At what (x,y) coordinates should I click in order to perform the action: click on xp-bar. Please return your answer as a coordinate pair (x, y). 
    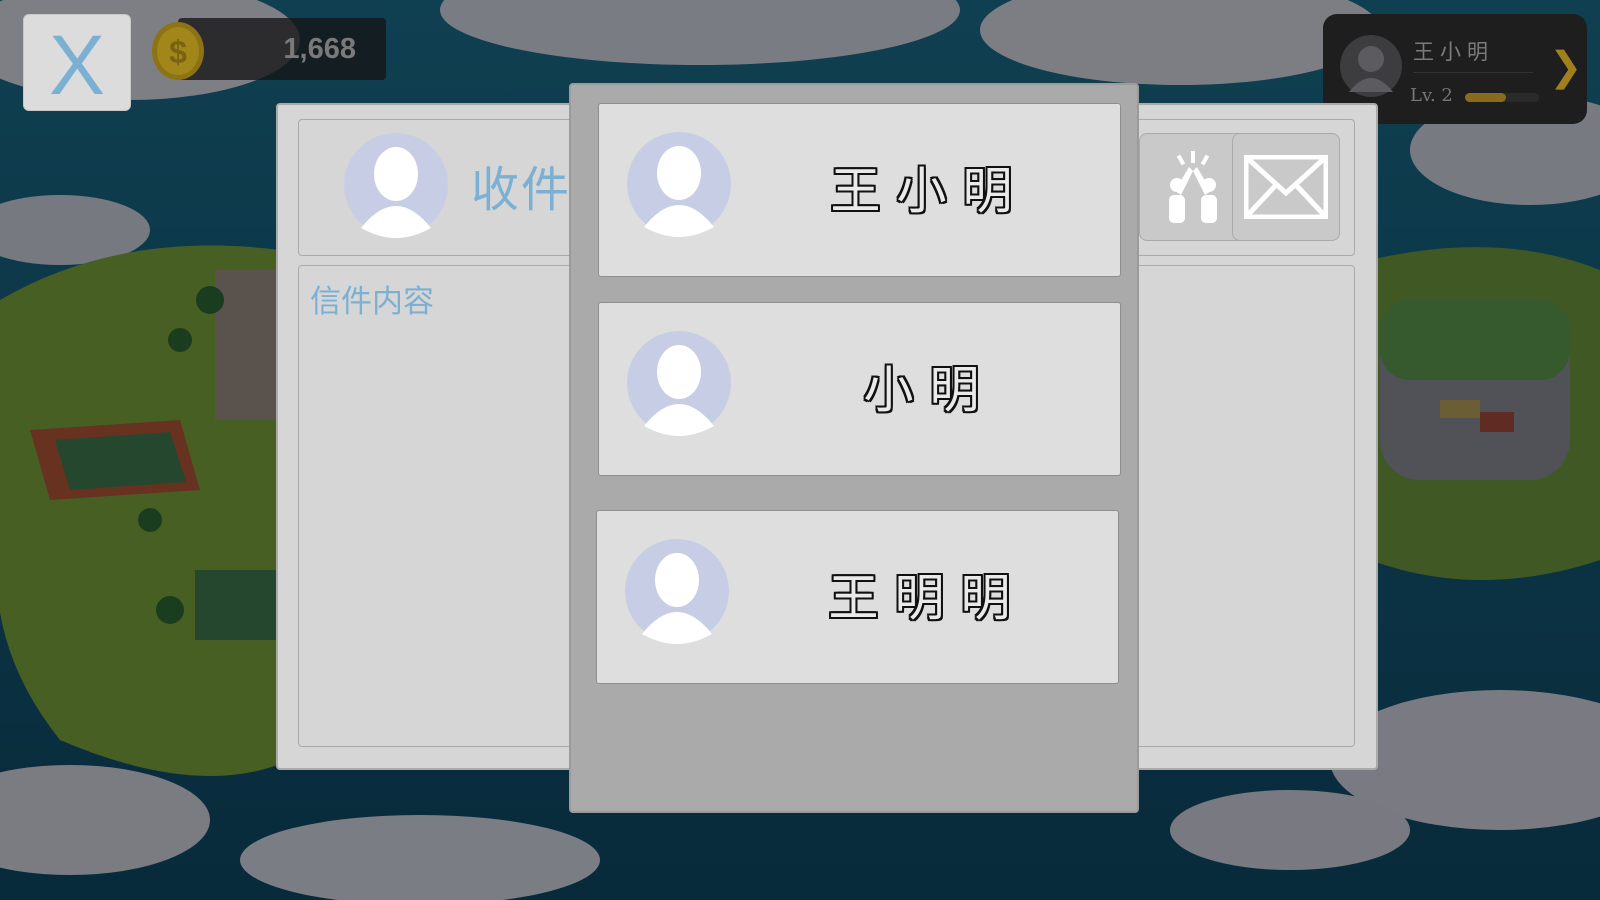
    Looking at the image, I should click on (1502, 97).